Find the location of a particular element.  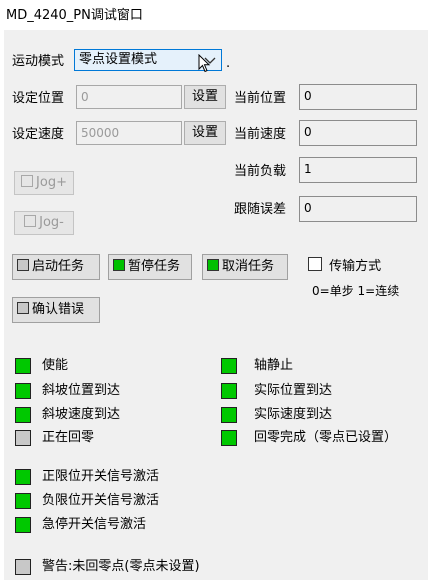

cancel-task-label: 取消任务 is located at coordinates (248, 266).